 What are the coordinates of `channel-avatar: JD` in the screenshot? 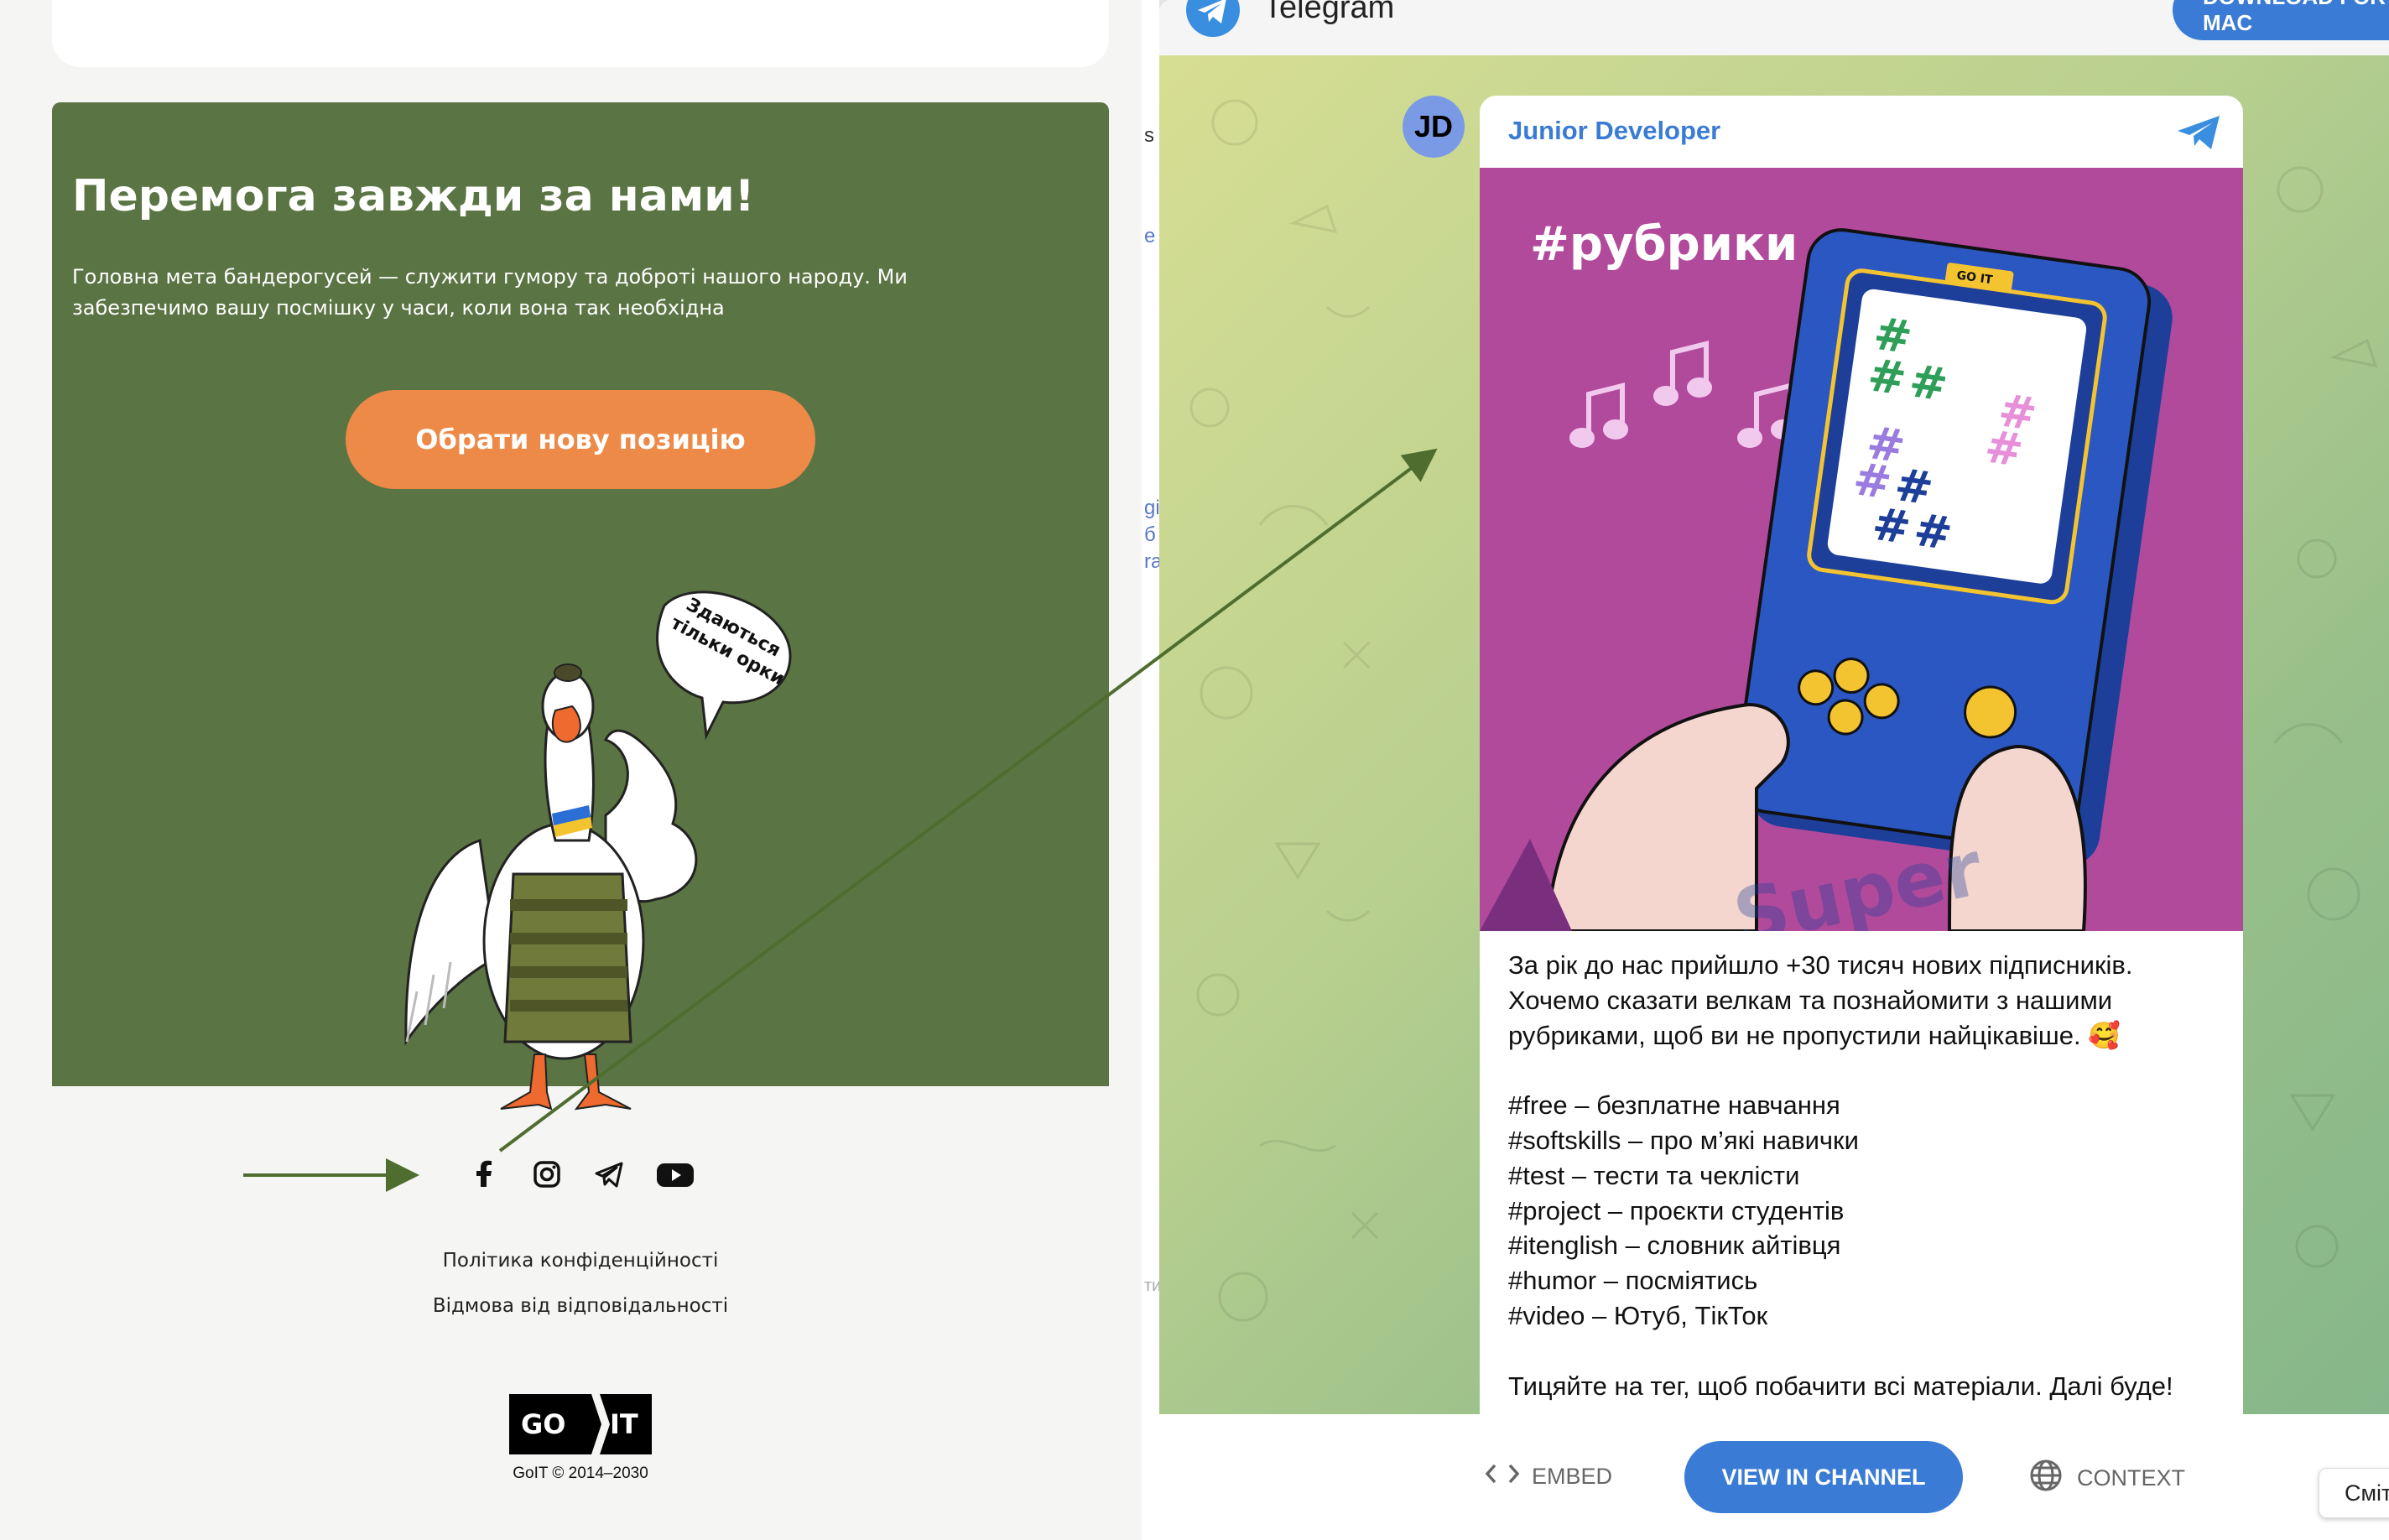 It's located at (1434, 127).